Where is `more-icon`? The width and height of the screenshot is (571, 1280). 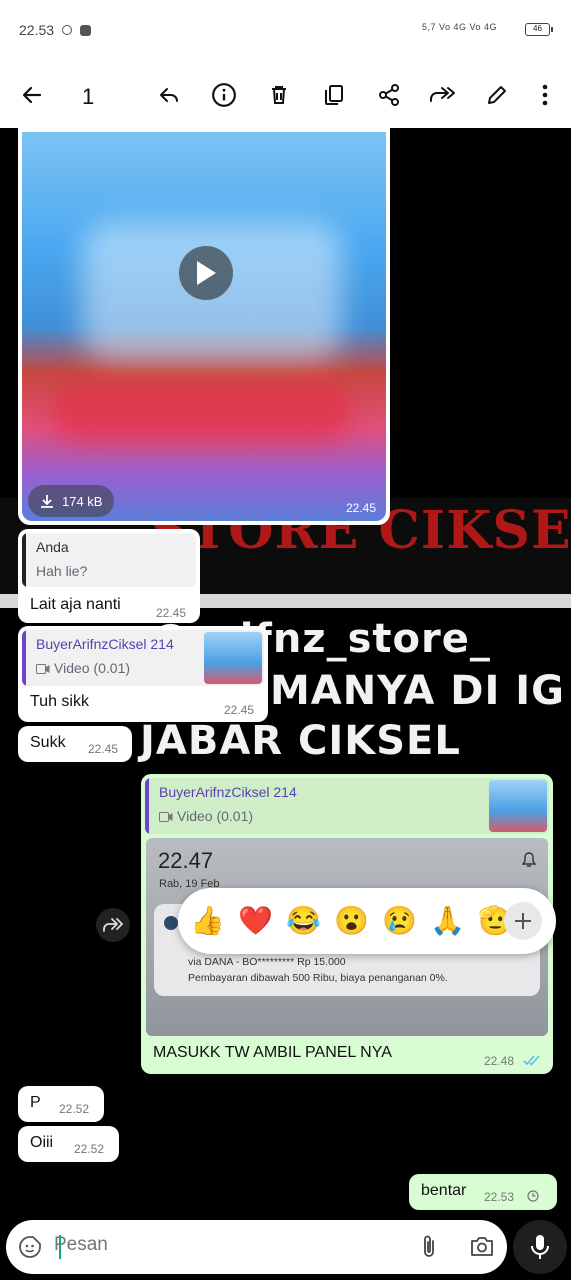 more-icon is located at coordinates (545, 95).